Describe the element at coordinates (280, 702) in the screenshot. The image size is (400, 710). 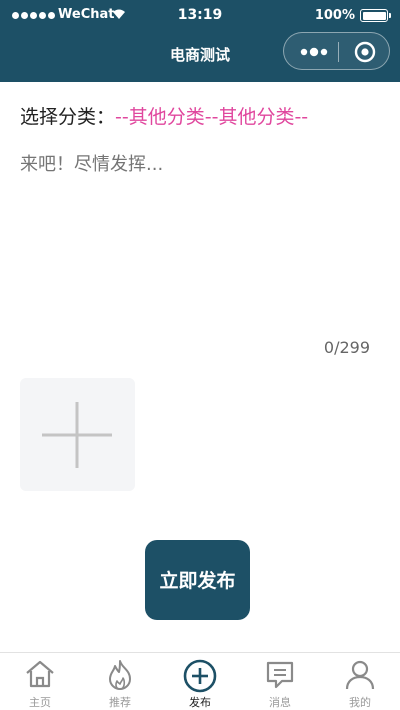
I see `tab-messages-label: 消息` at that location.